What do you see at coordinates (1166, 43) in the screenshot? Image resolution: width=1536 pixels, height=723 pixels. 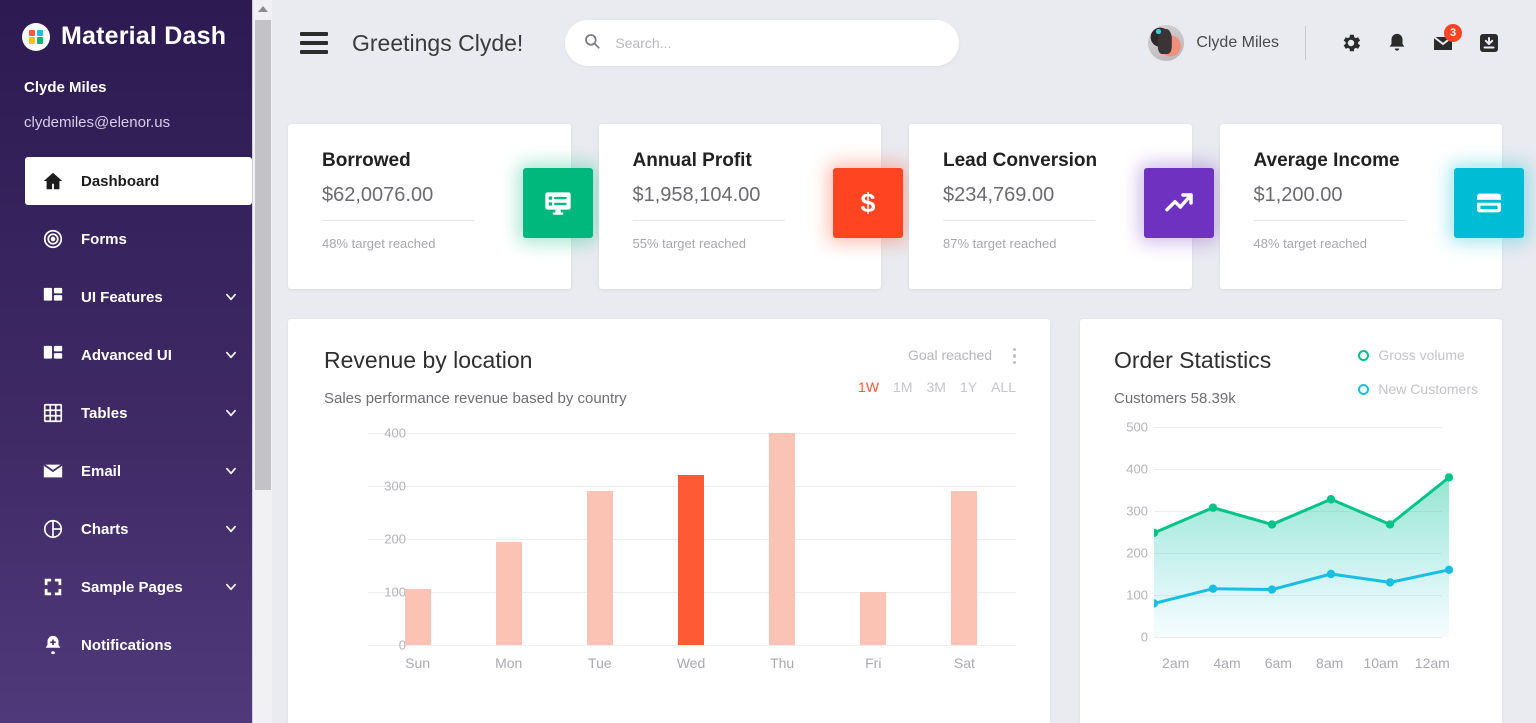 I see `avatar` at bounding box center [1166, 43].